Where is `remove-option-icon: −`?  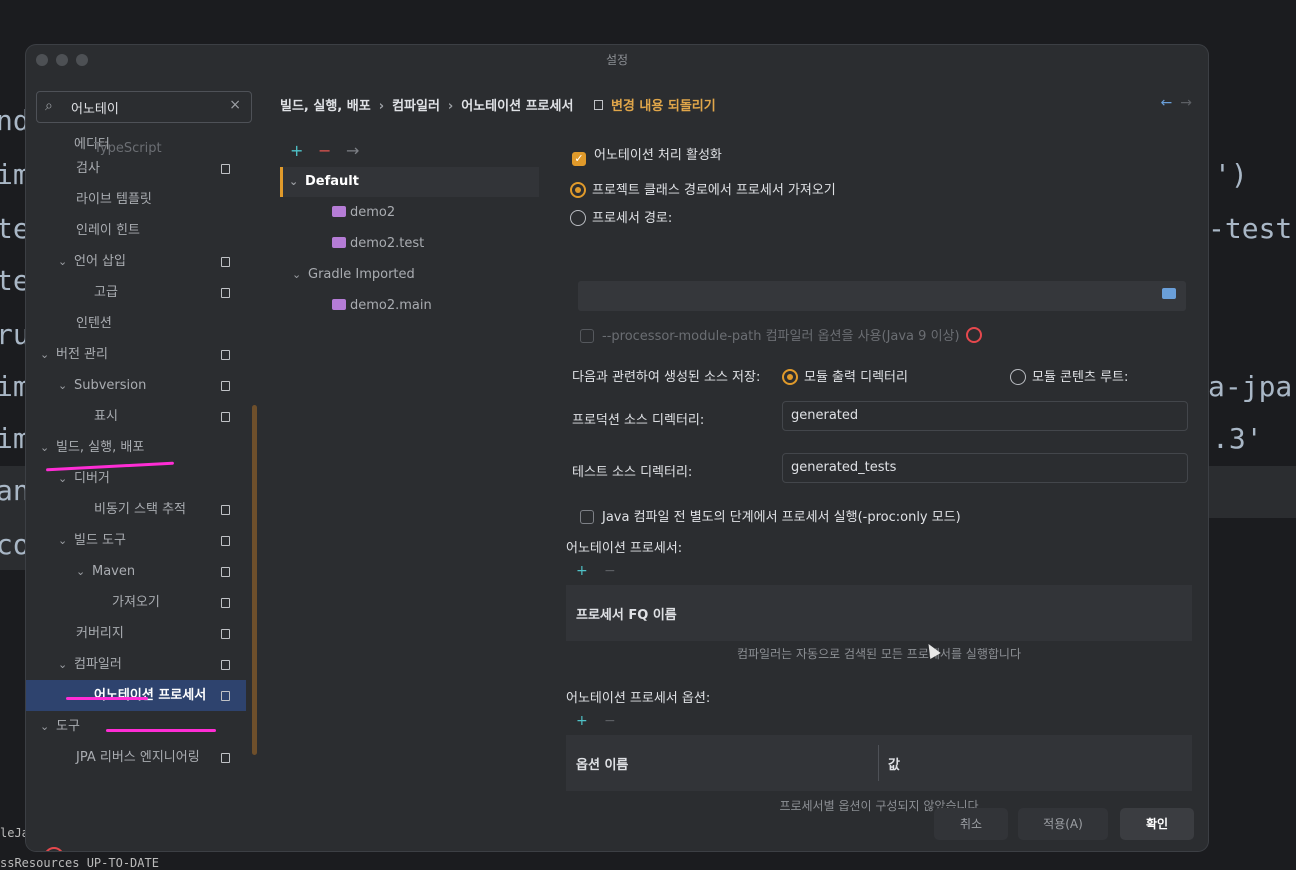
remove-option-icon: − is located at coordinates (610, 721).